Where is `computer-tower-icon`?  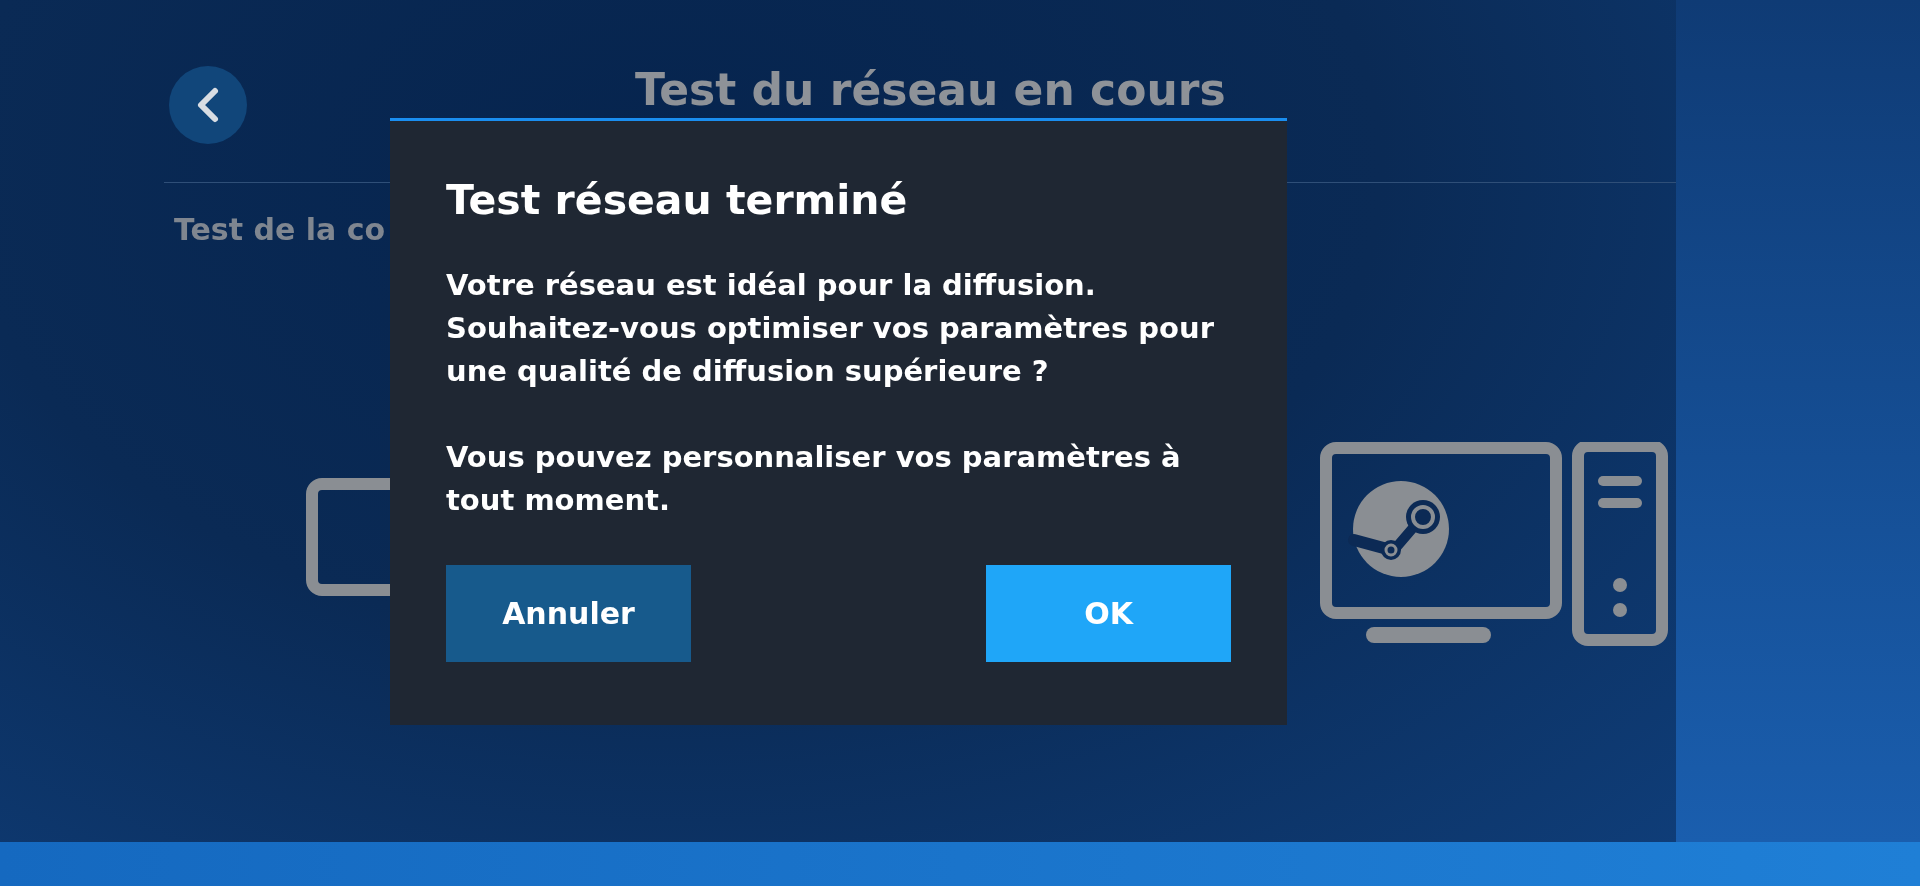
computer-tower-icon is located at coordinates (1620, 544).